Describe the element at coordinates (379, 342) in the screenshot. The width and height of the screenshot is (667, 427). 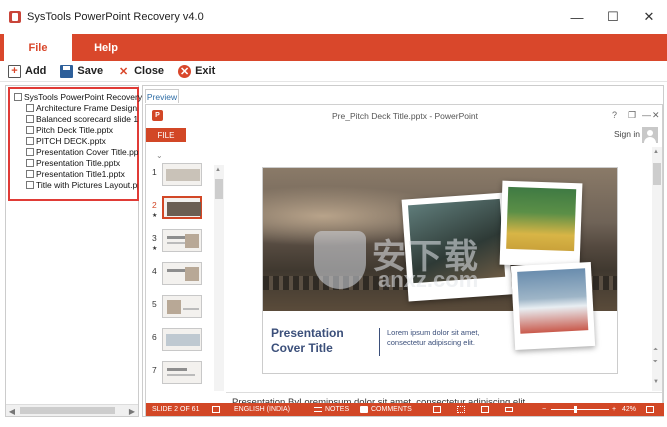
I see `slide-divider` at that location.